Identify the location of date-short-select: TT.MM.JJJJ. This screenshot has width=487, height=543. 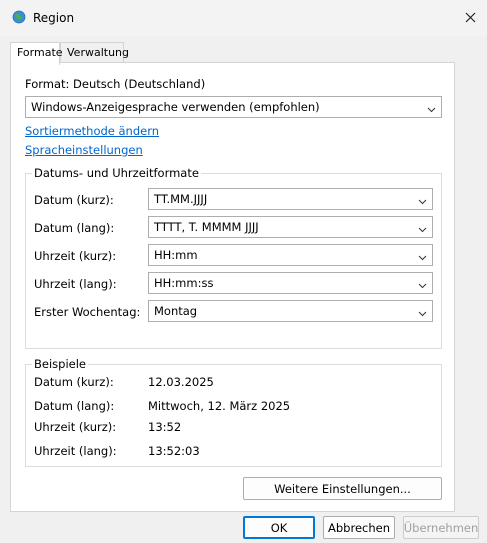
(290, 199).